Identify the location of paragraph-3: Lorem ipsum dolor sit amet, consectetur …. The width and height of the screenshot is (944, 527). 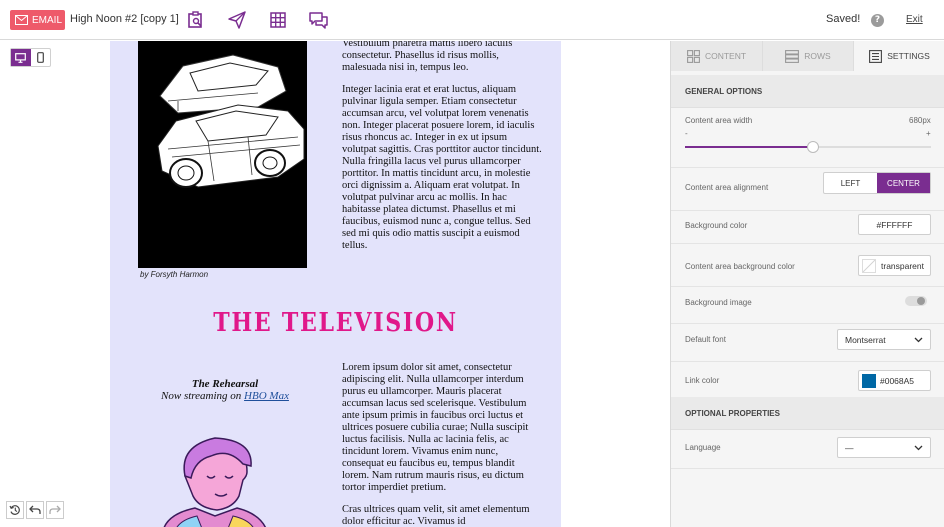
(442, 428).